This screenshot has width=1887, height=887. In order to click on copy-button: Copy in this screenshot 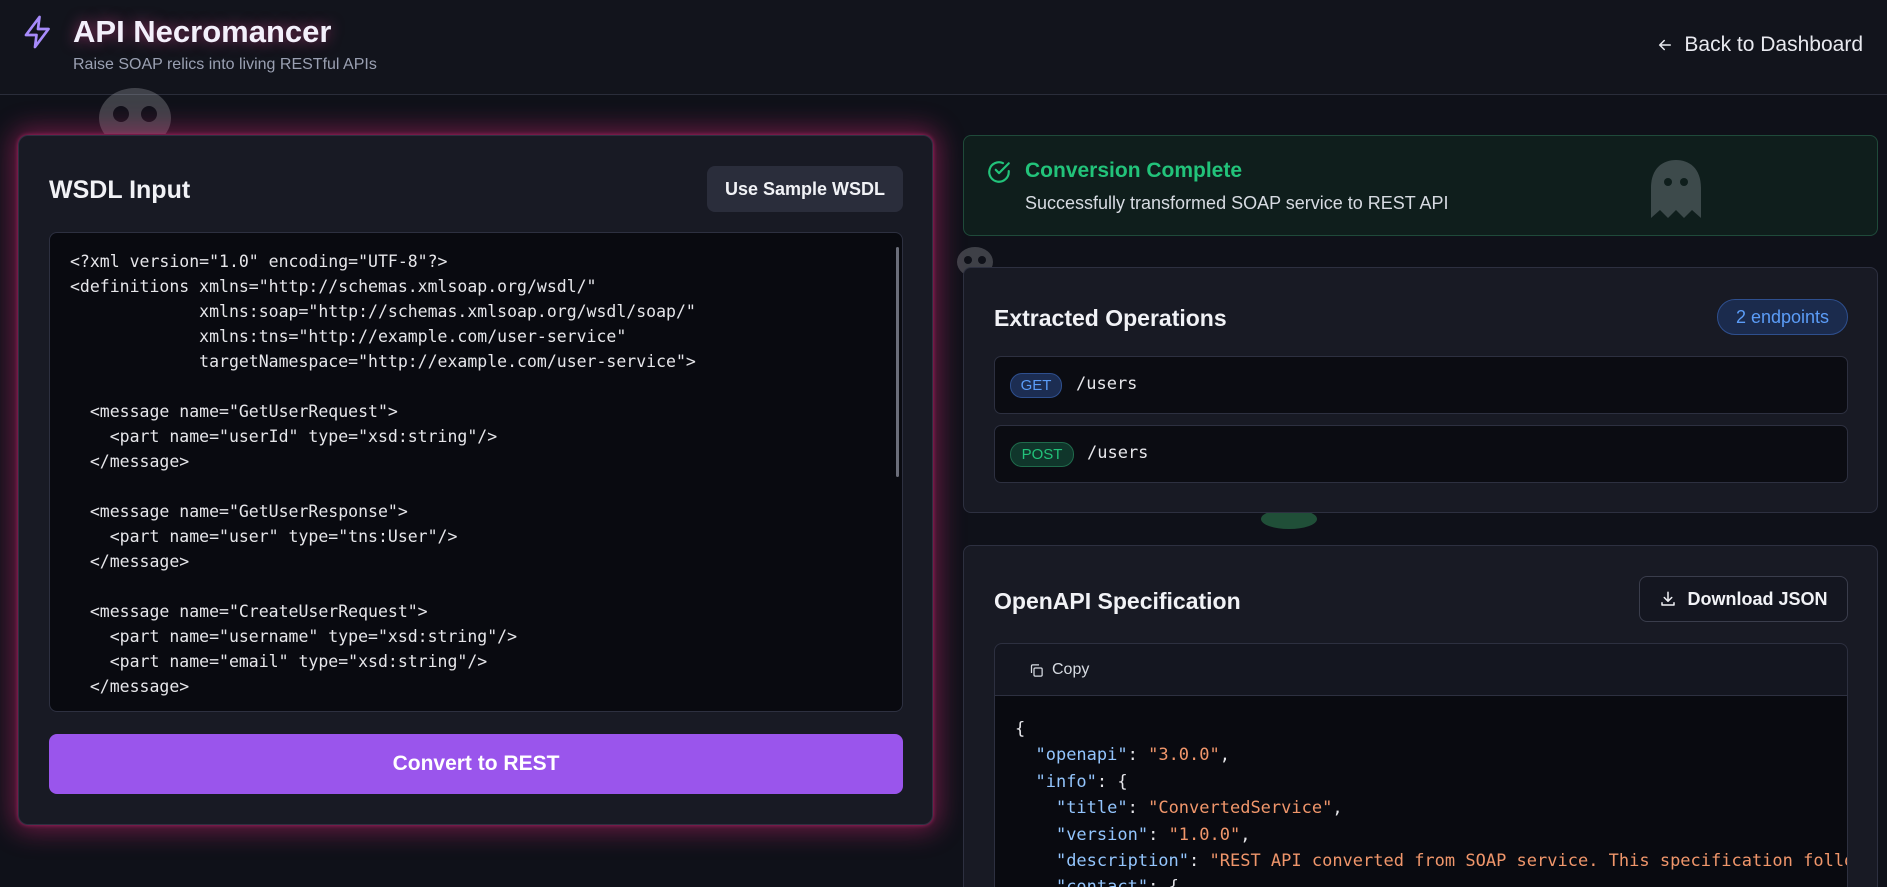, I will do `click(1059, 670)`.